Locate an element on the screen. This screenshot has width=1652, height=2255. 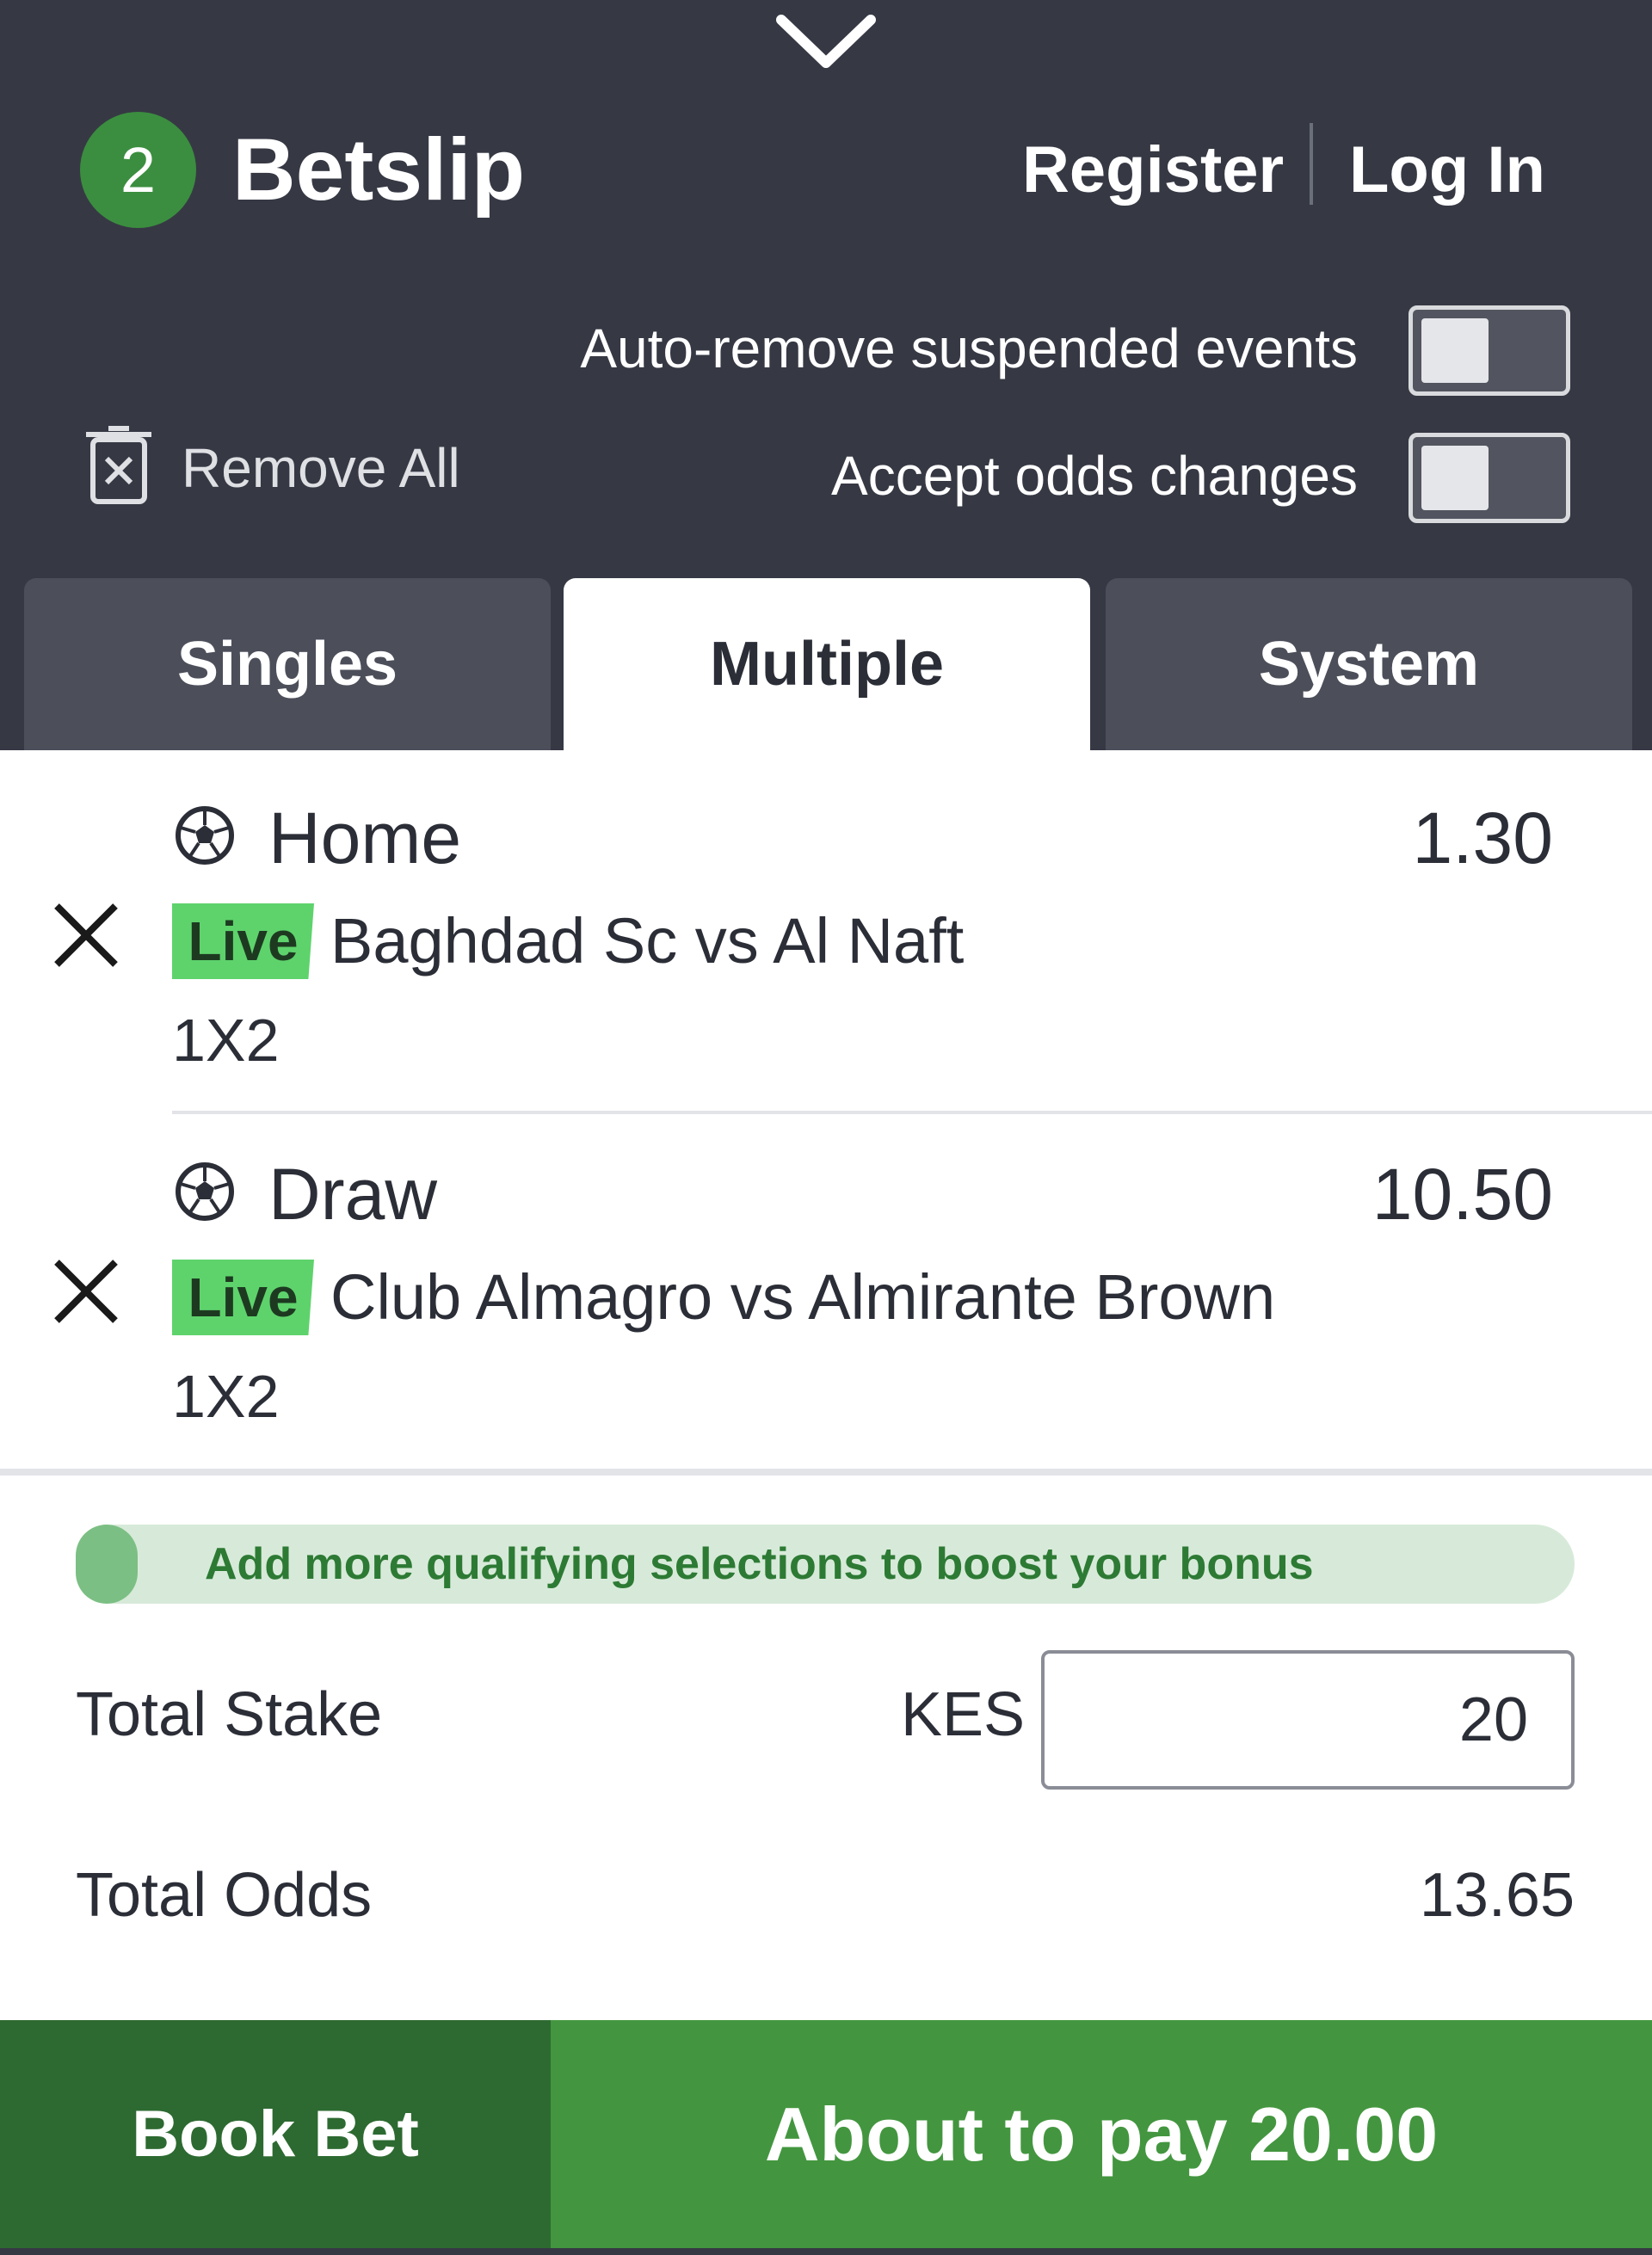
auto-remove-label: Auto-remove suspended events is located at coordinates (969, 348).